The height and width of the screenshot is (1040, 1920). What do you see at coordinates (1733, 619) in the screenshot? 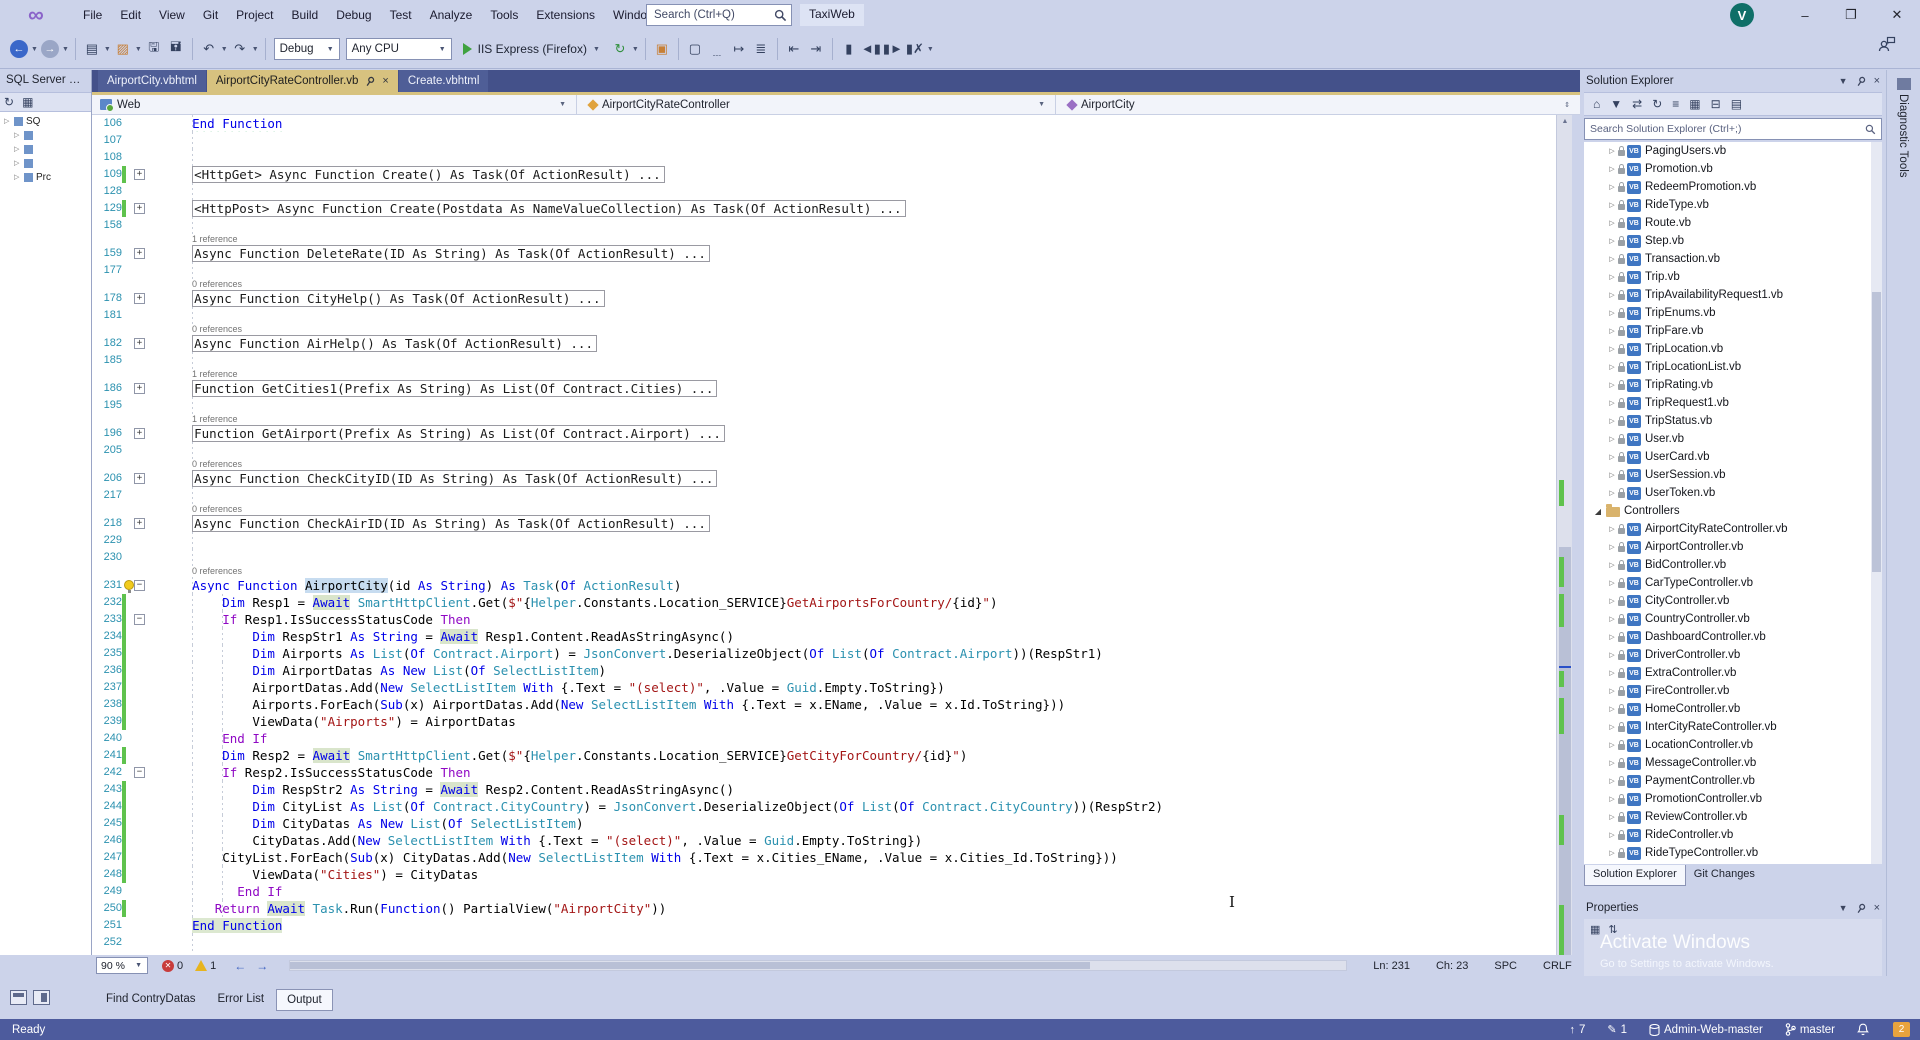
I see `tree-item-countrycontroller-vb: ▷ VB CountryController.vb` at bounding box center [1733, 619].